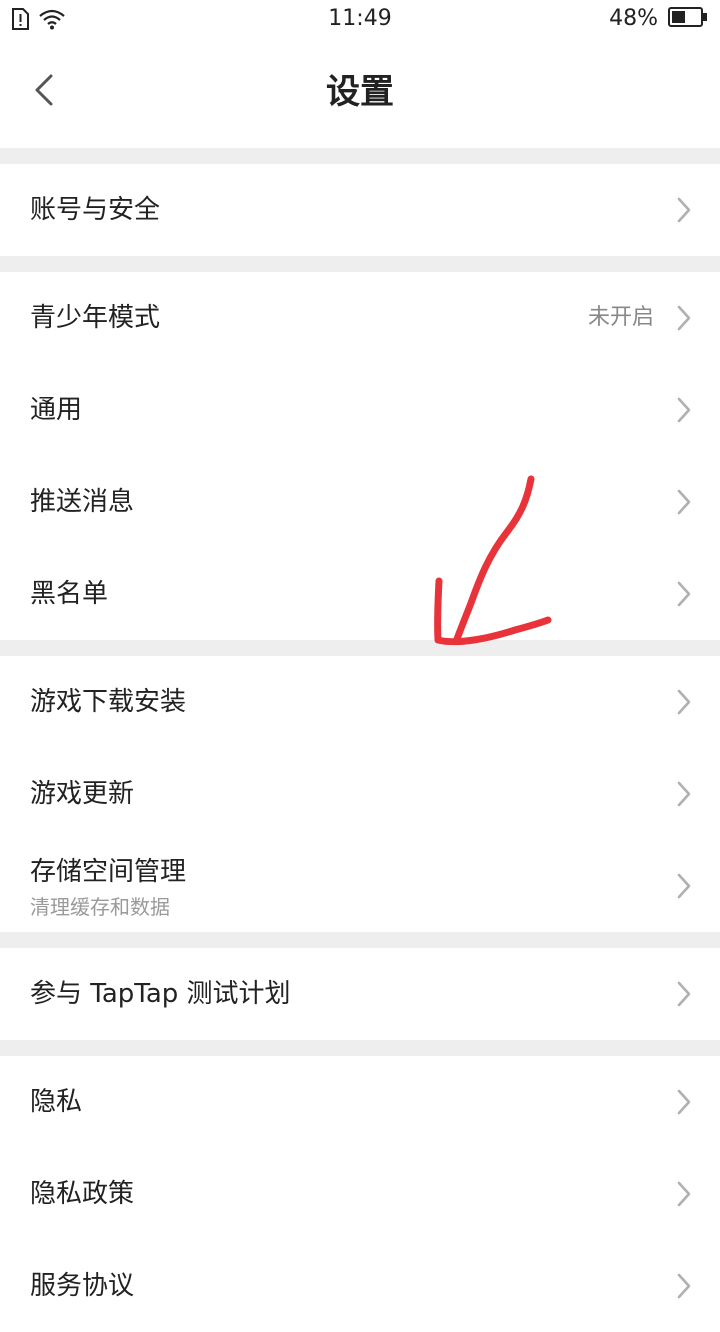 The width and height of the screenshot is (720, 1332). Describe the element at coordinates (678, 17) in the screenshot. I see `battery-level-fill` at that location.